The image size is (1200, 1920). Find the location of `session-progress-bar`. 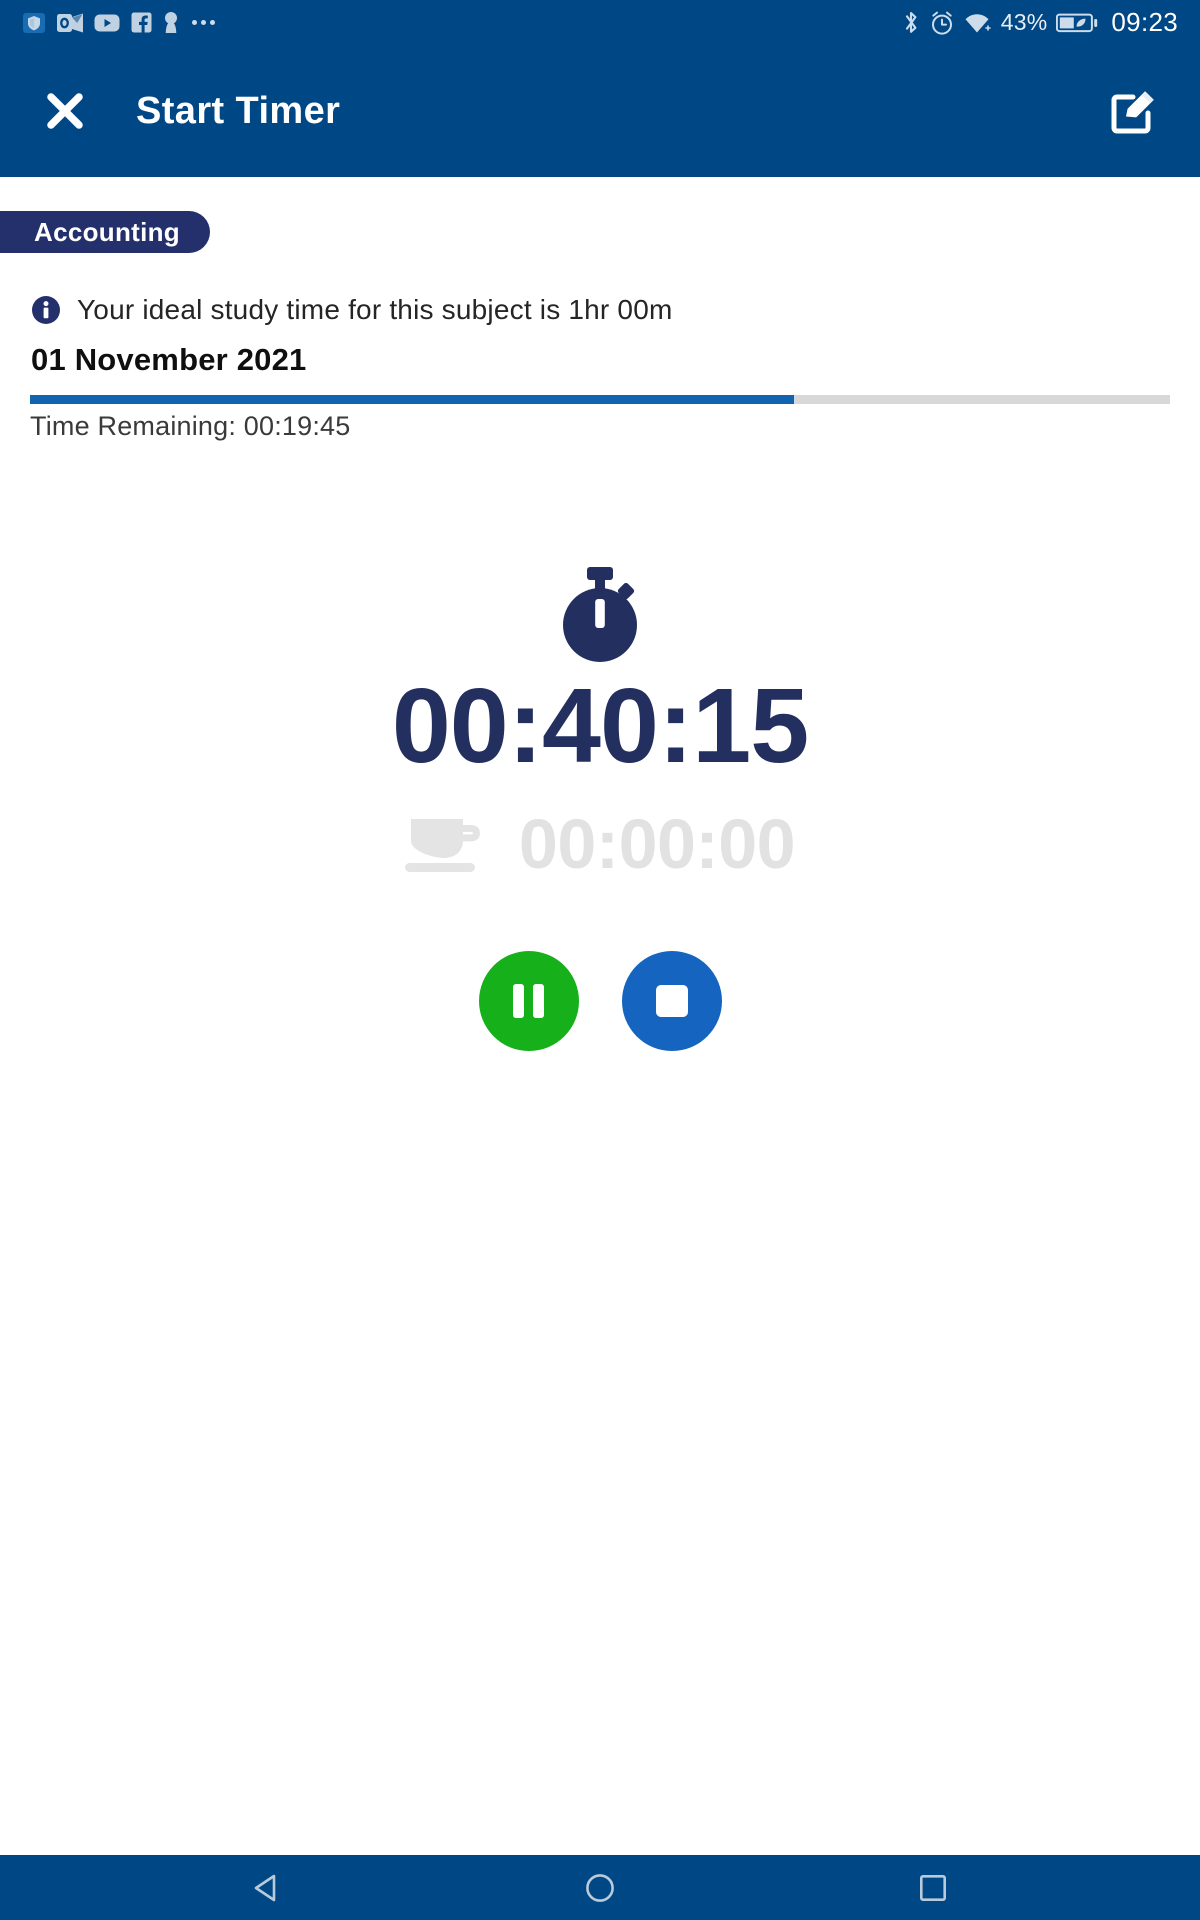

session-progress-bar is located at coordinates (600, 399).